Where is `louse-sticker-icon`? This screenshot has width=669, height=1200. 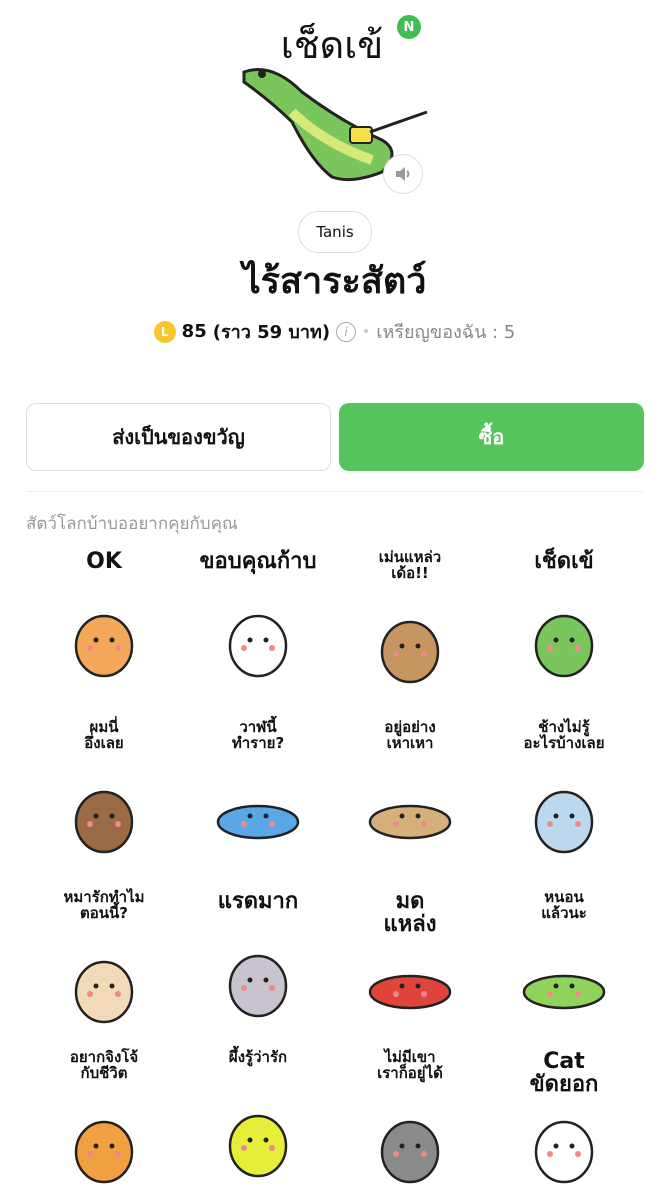 louse-sticker-icon is located at coordinates (410, 822).